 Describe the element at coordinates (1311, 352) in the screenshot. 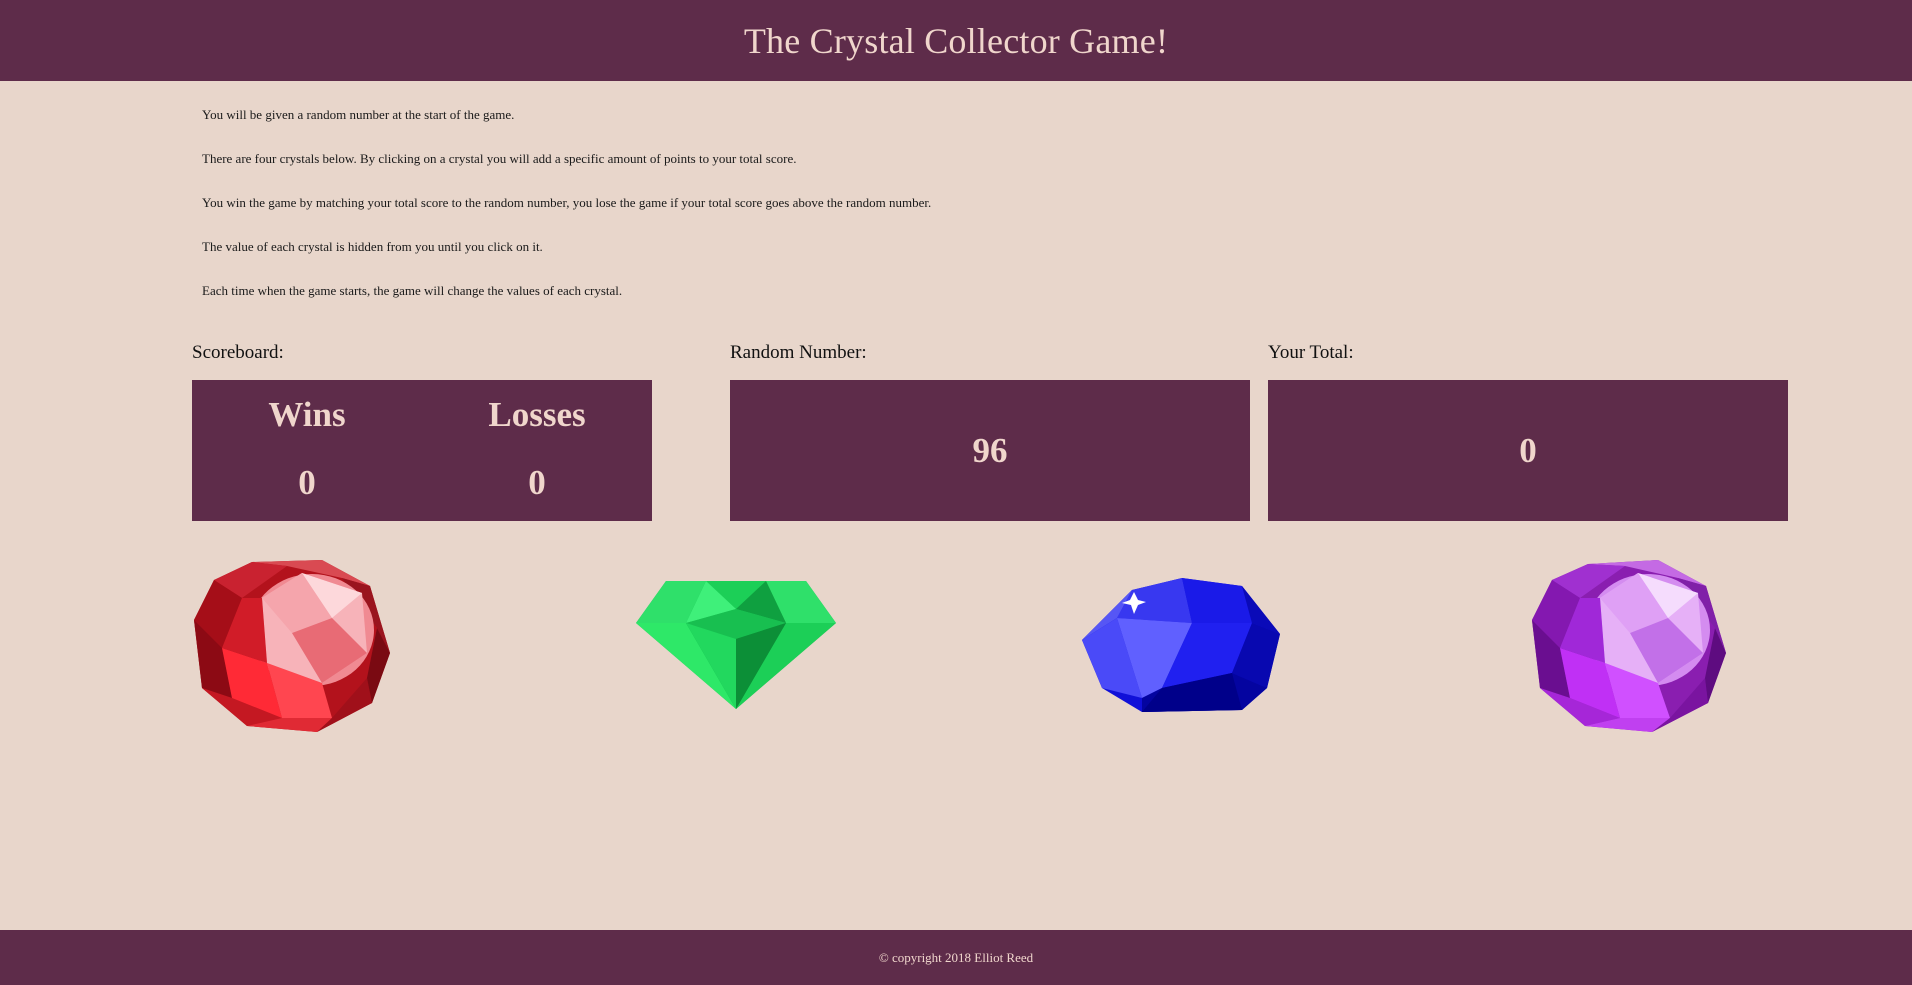

I see `your-total-label: Your Total:` at that location.